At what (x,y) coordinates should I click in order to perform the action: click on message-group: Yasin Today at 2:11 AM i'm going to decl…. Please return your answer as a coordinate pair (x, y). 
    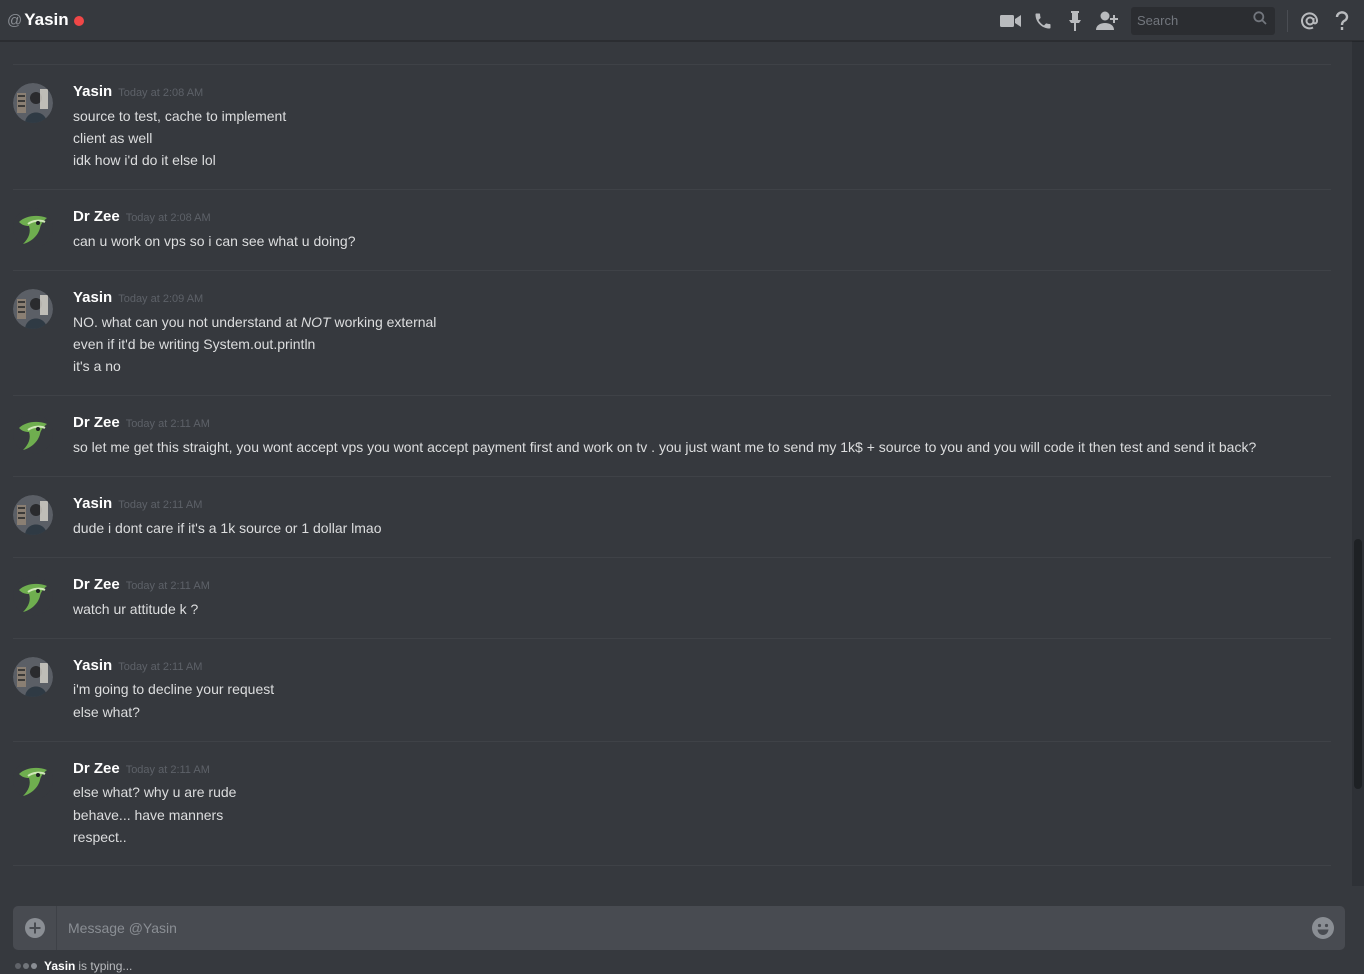
    Looking at the image, I should click on (672, 690).